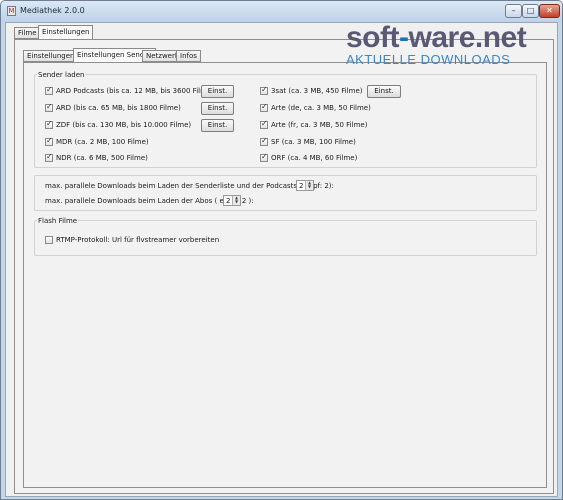 The width and height of the screenshot is (563, 500). I want to click on tab-einstellungen-allgemein: Einstellungen, so click(51, 56).